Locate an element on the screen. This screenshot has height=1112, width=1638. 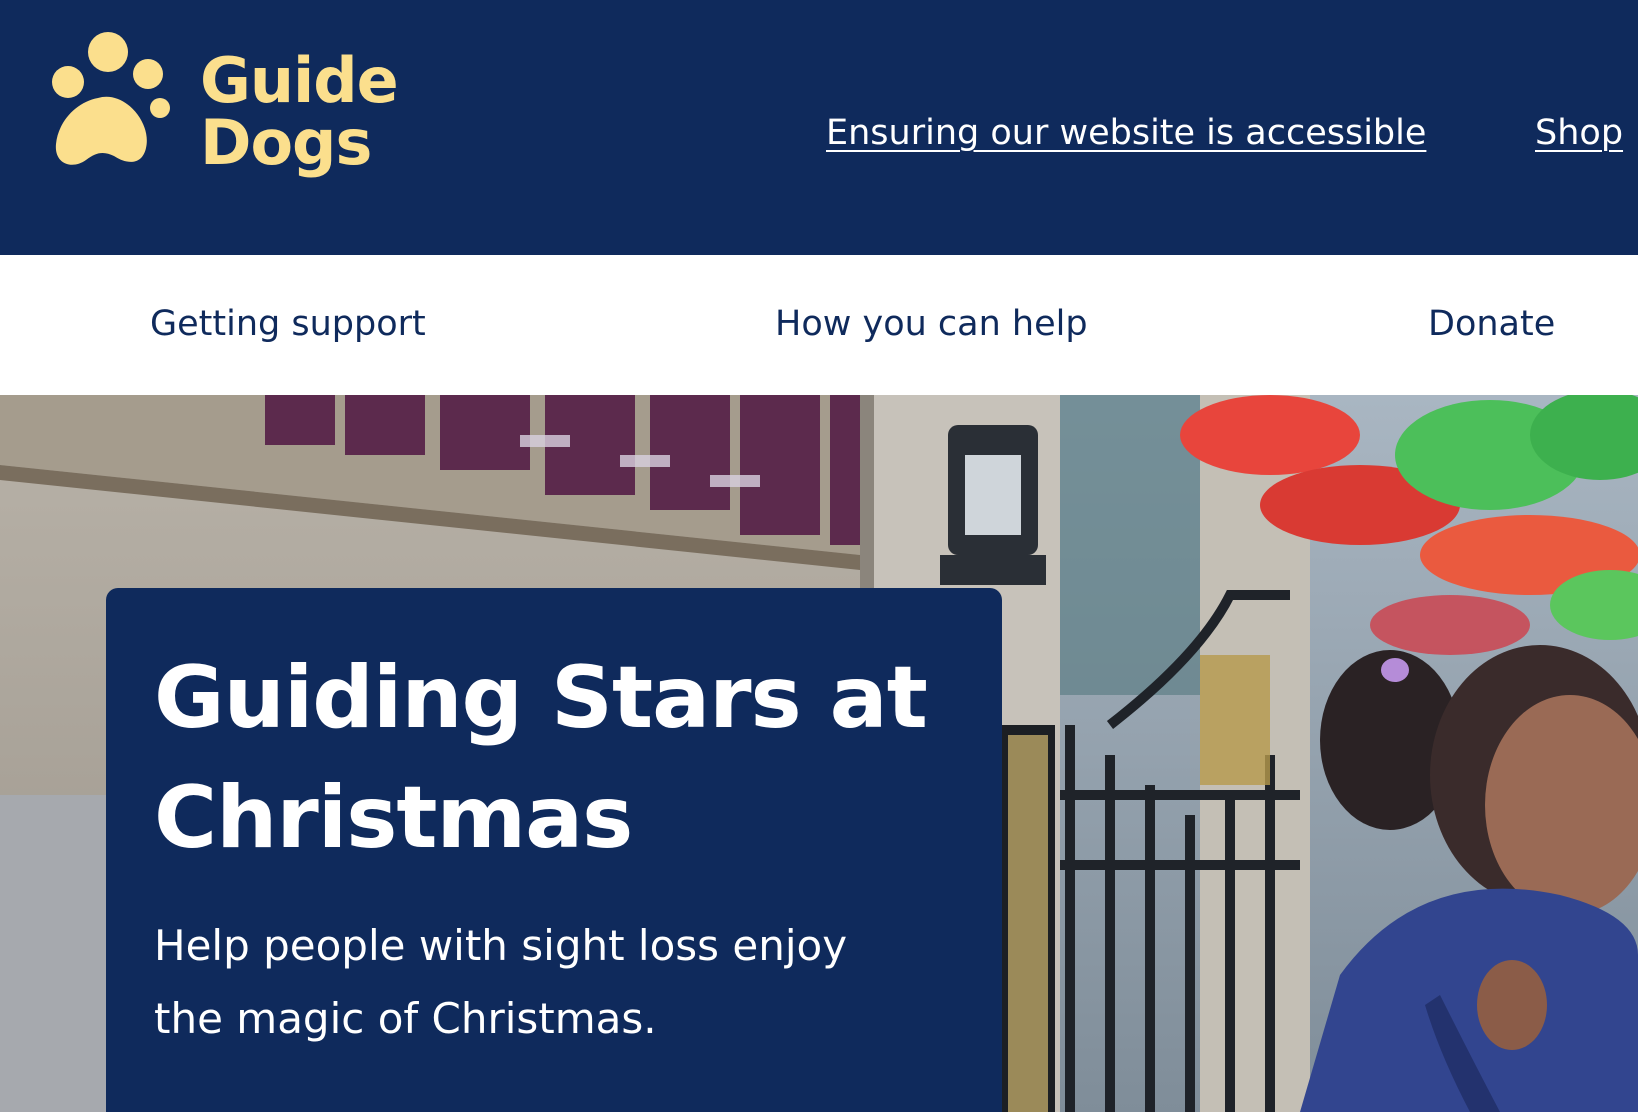
accessibility-link: Ensuring our website is accessible is located at coordinates (1126, 133).